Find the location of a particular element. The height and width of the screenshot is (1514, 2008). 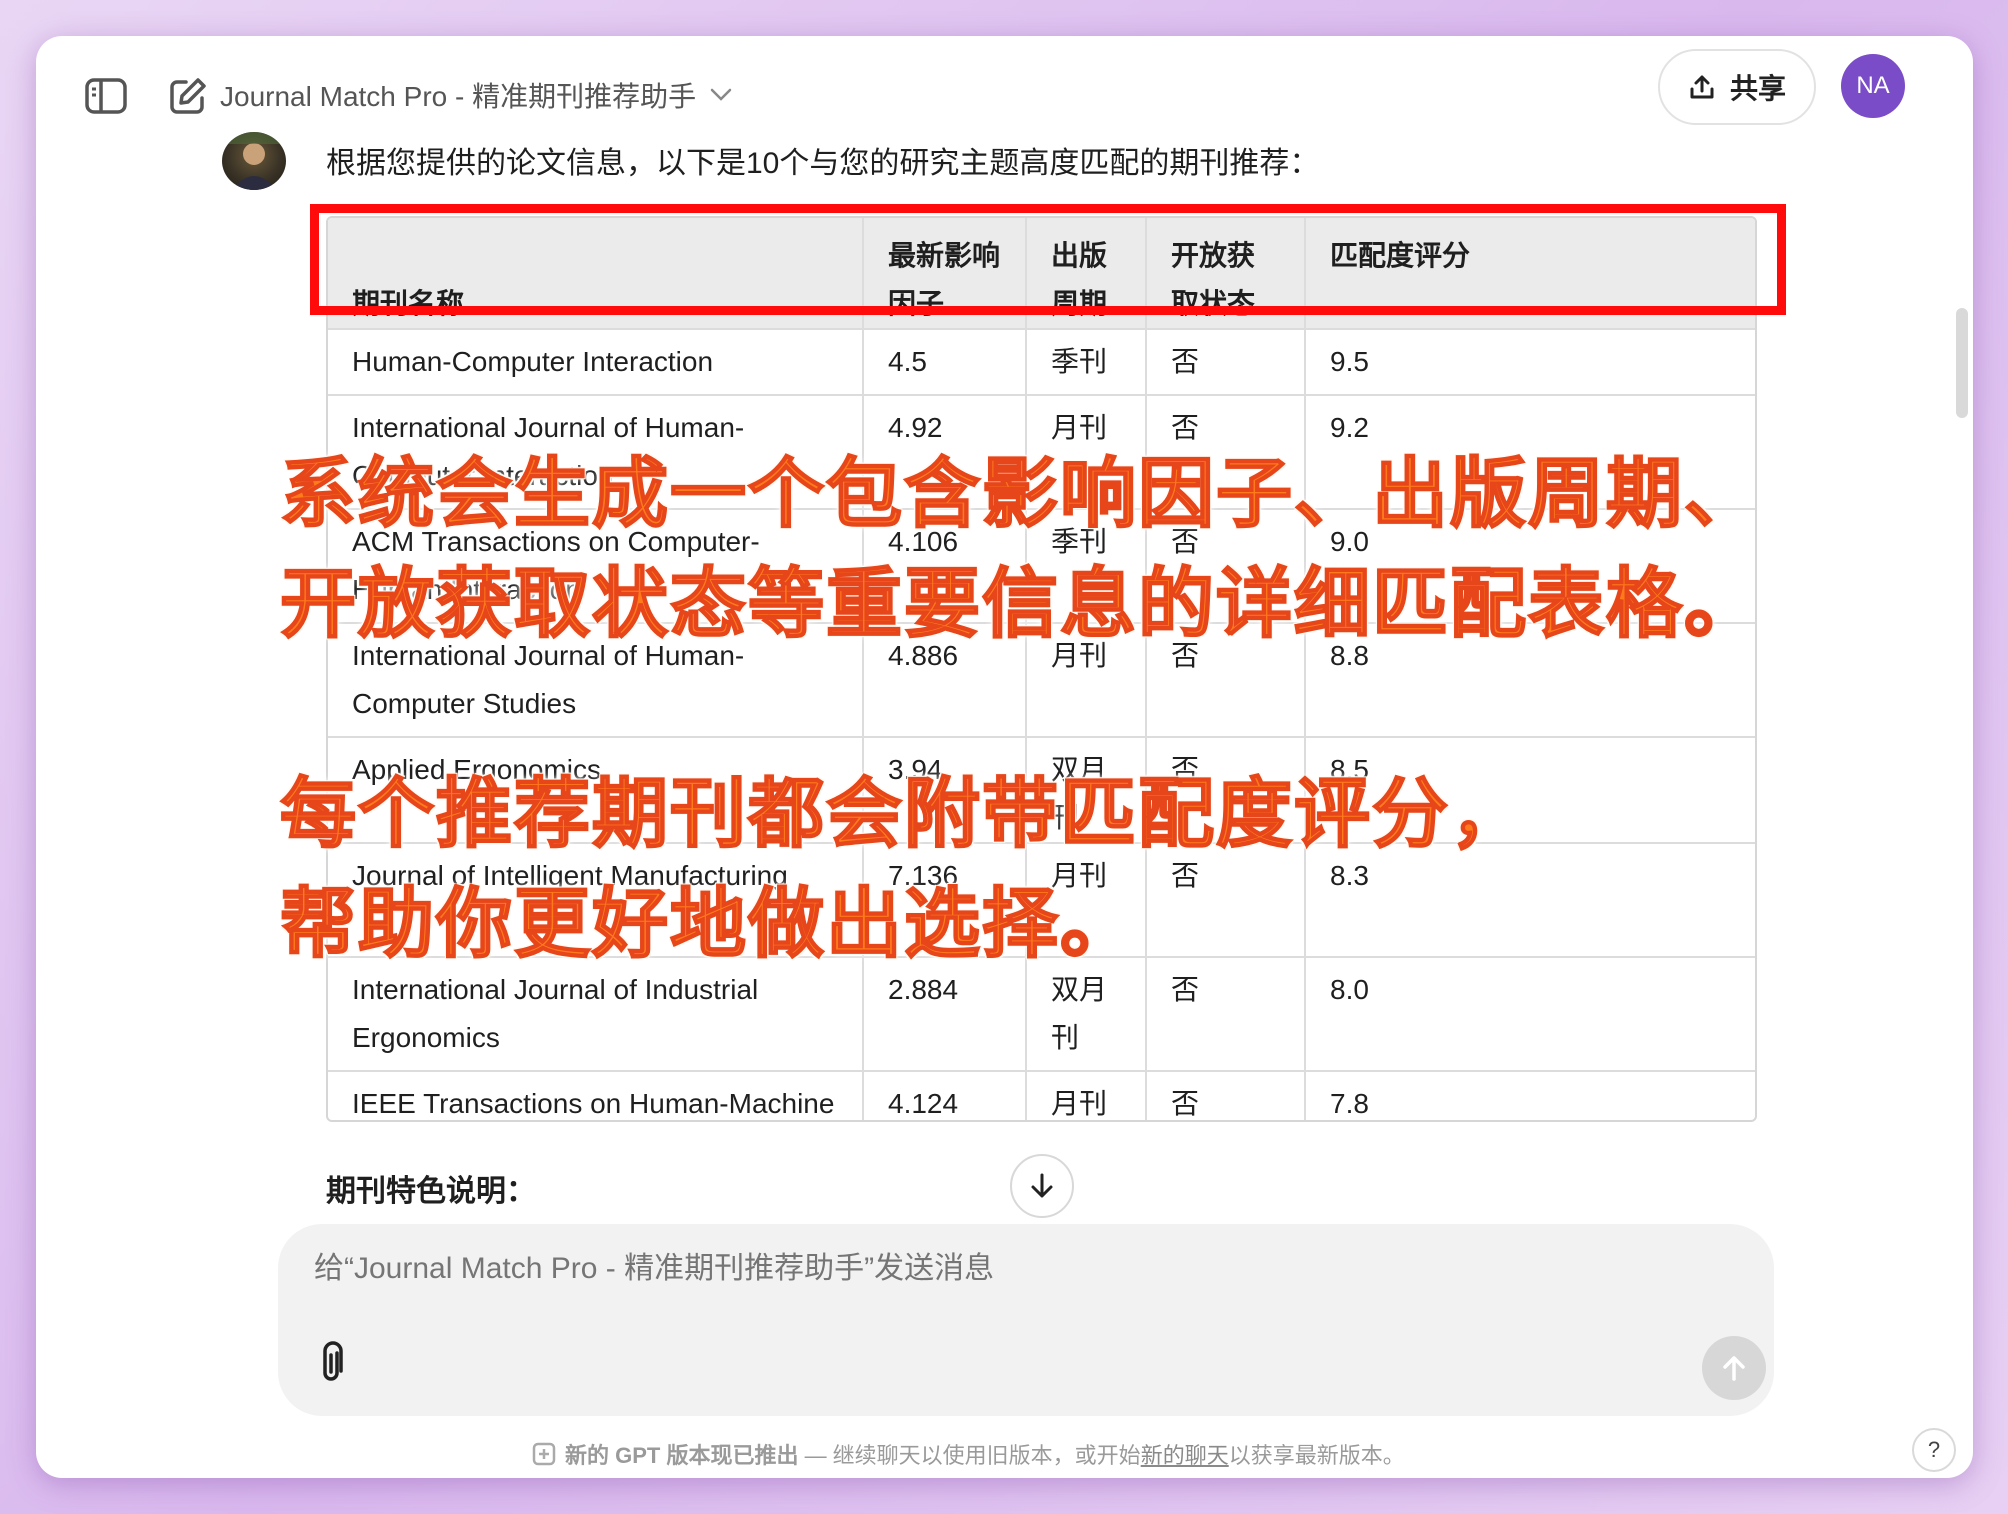

overlay-caption-line1: 系统会生成一个包含影响因子、出版周期、 is located at coordinates (1020, 493).